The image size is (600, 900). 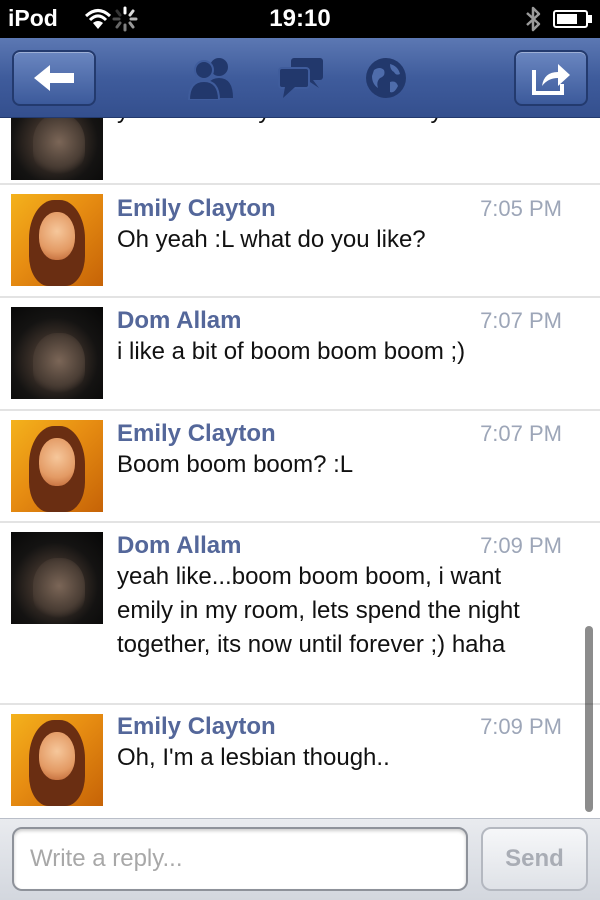 What do you see at coordinates (572, 19) in the screenshot?
I see `battery-icon` at bounding box center [572, 19].